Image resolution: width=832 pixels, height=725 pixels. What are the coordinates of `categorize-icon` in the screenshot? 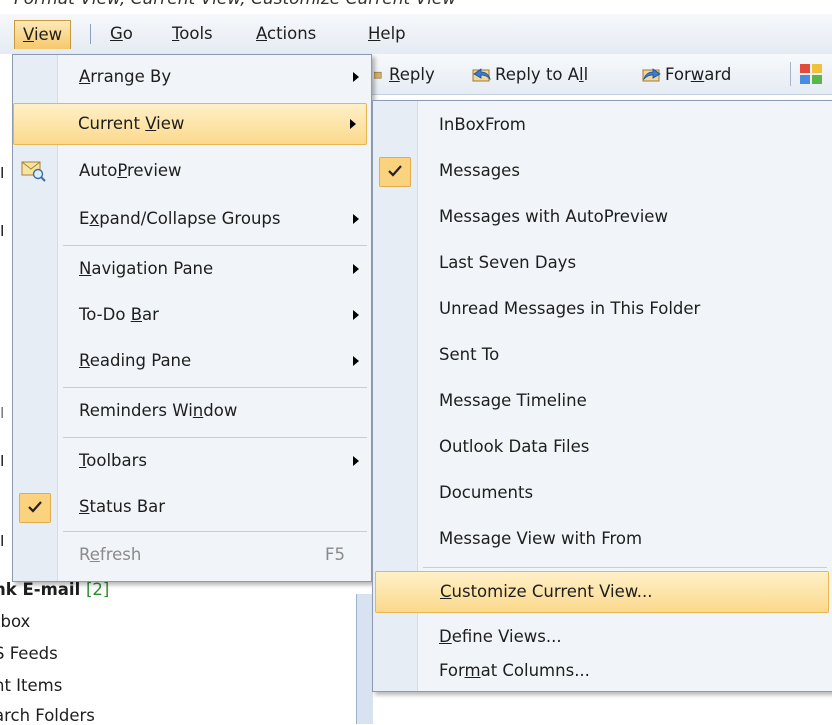 It's located at (812, 74).